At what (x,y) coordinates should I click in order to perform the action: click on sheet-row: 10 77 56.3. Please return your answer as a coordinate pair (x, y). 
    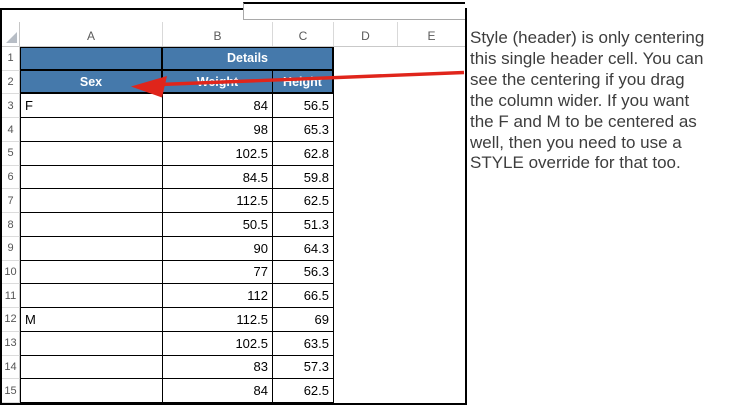
    Looking at the image, I should click on (233, 272).